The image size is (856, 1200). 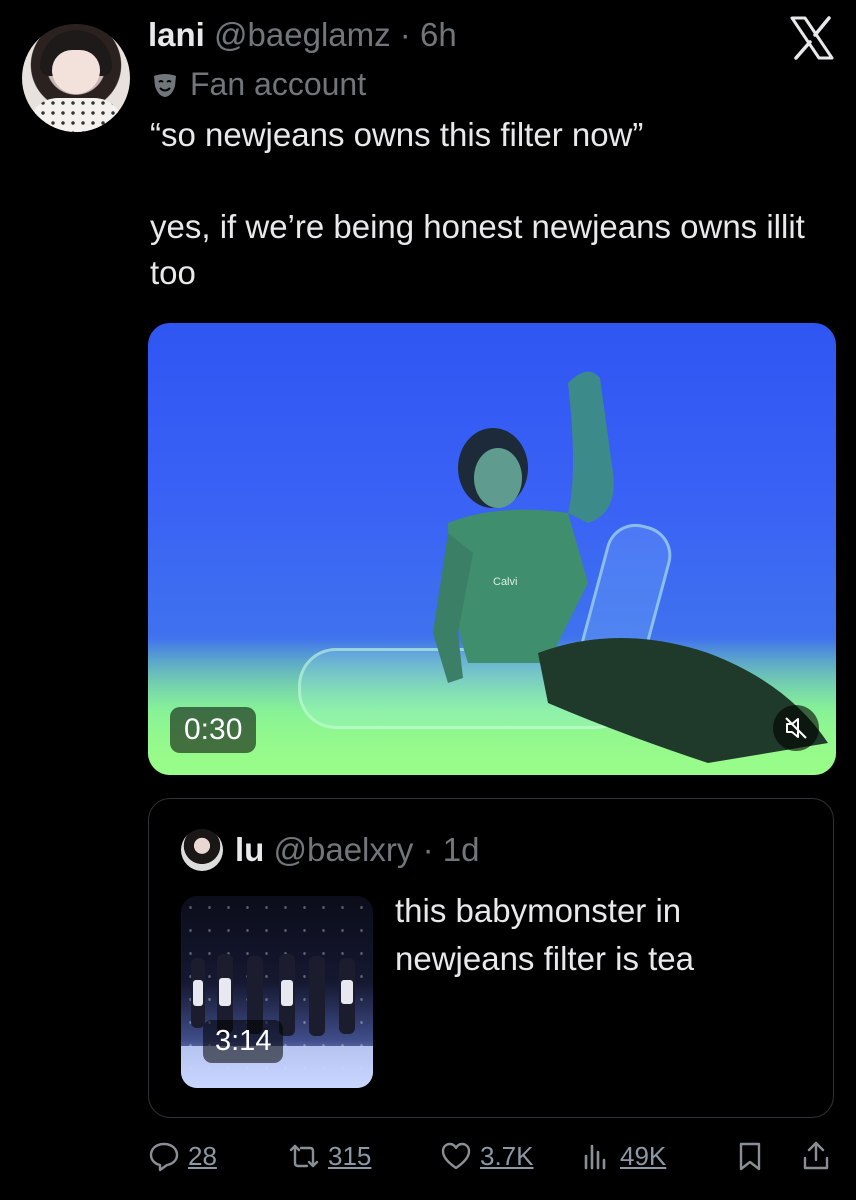 I want to click on x-logo-icon, so click(x=812, y=38).